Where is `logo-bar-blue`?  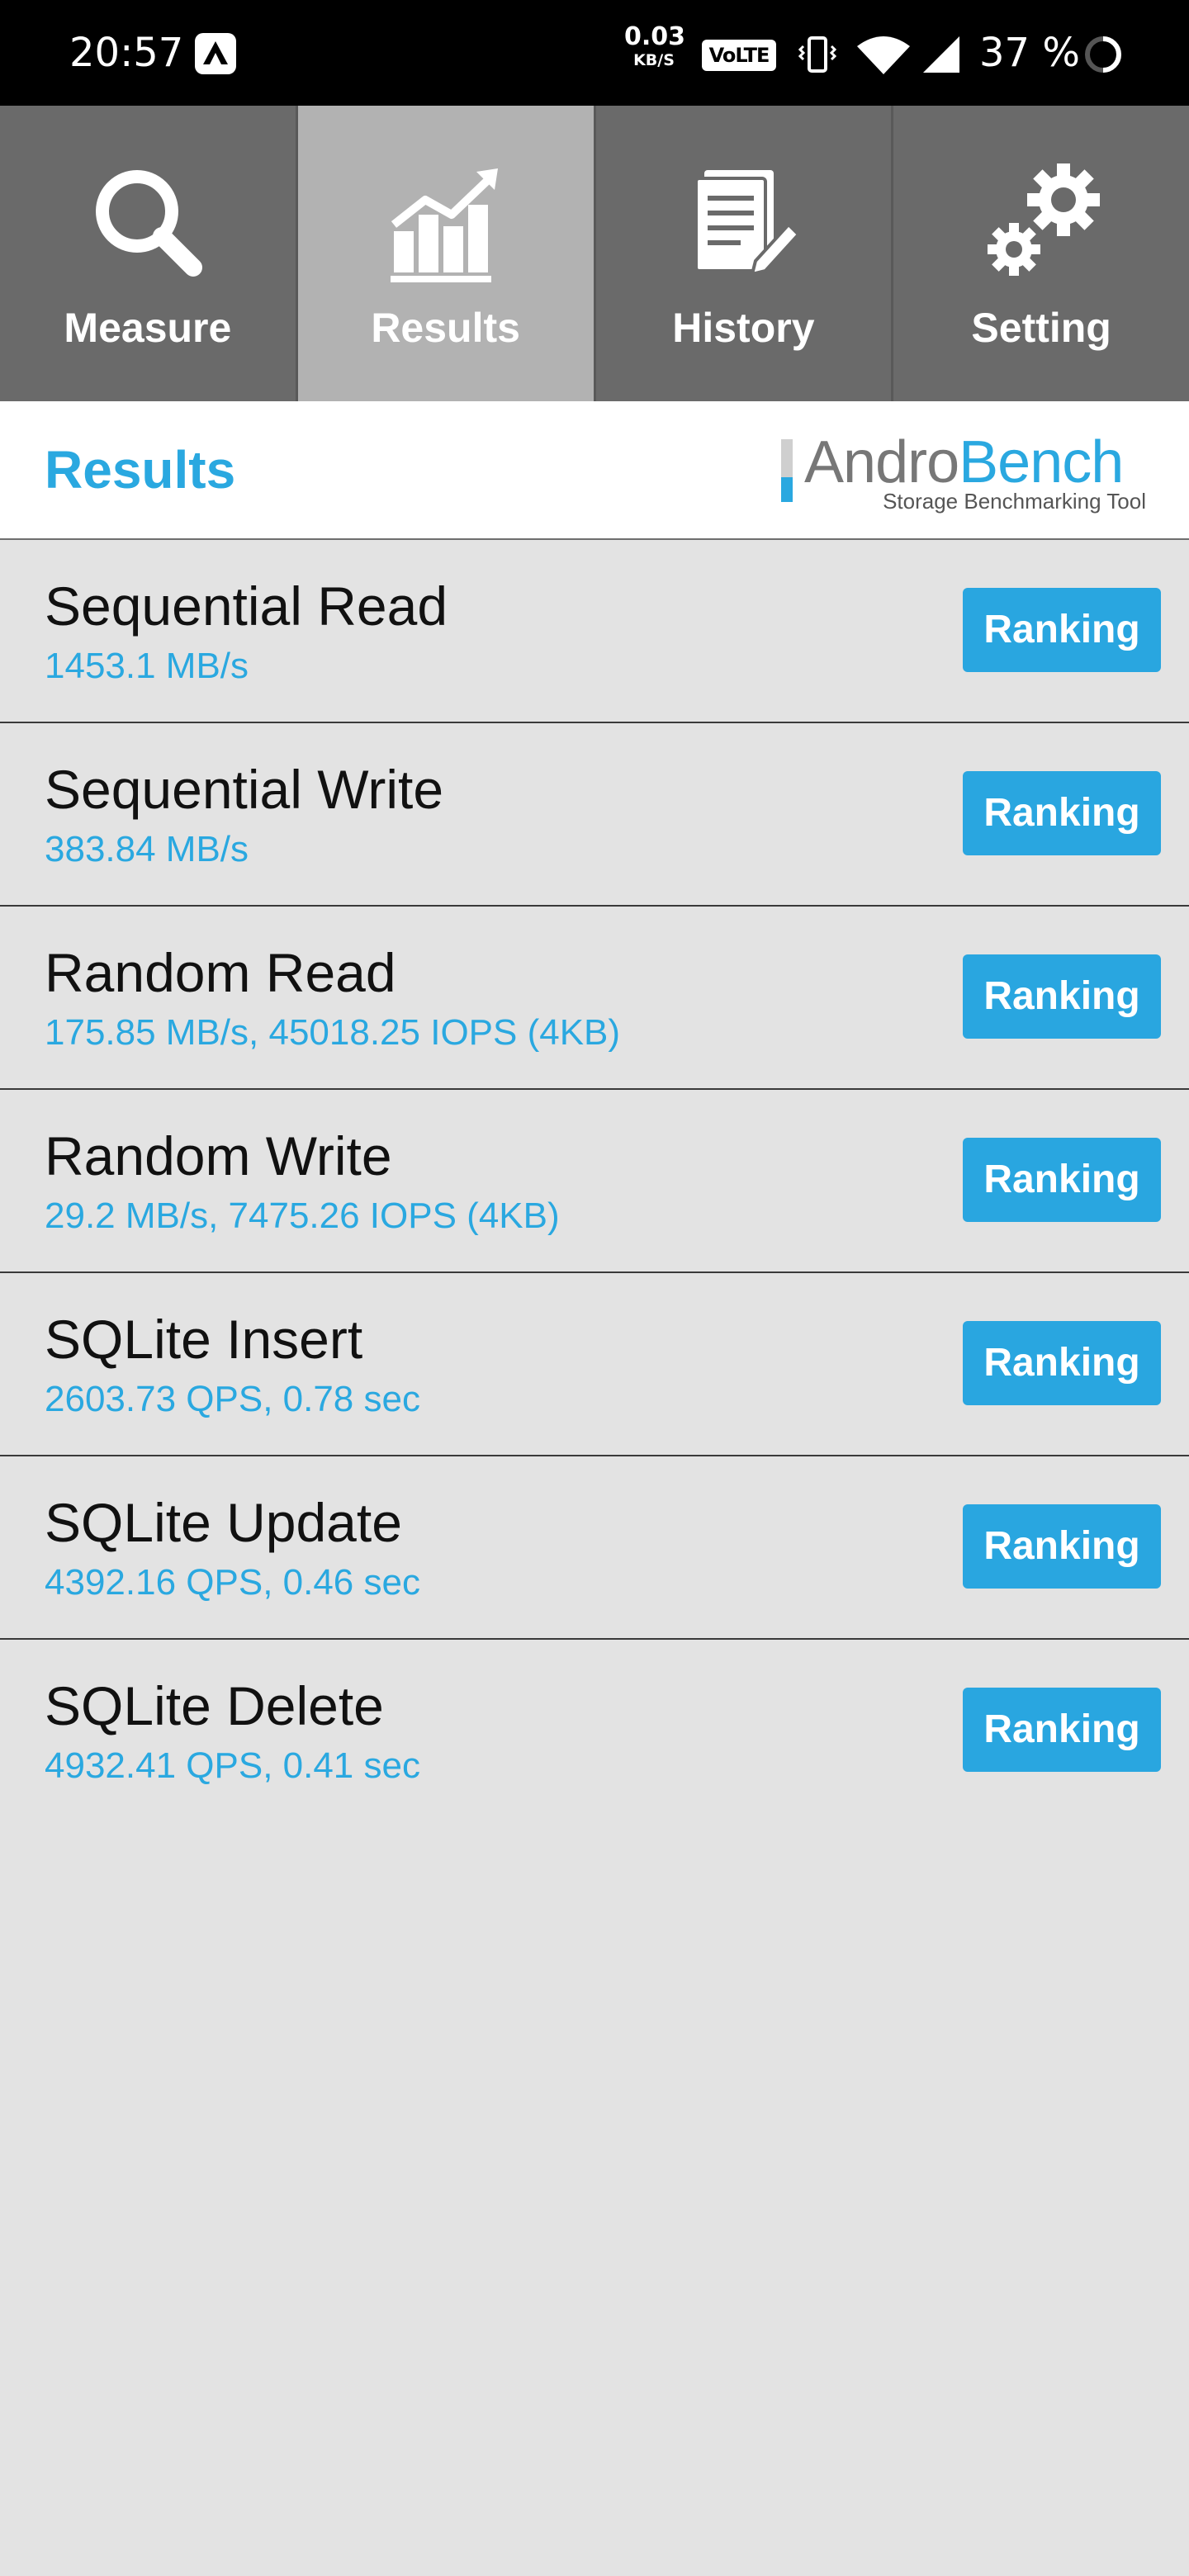
logo-bar-blue is located at coordinates (787, 489).